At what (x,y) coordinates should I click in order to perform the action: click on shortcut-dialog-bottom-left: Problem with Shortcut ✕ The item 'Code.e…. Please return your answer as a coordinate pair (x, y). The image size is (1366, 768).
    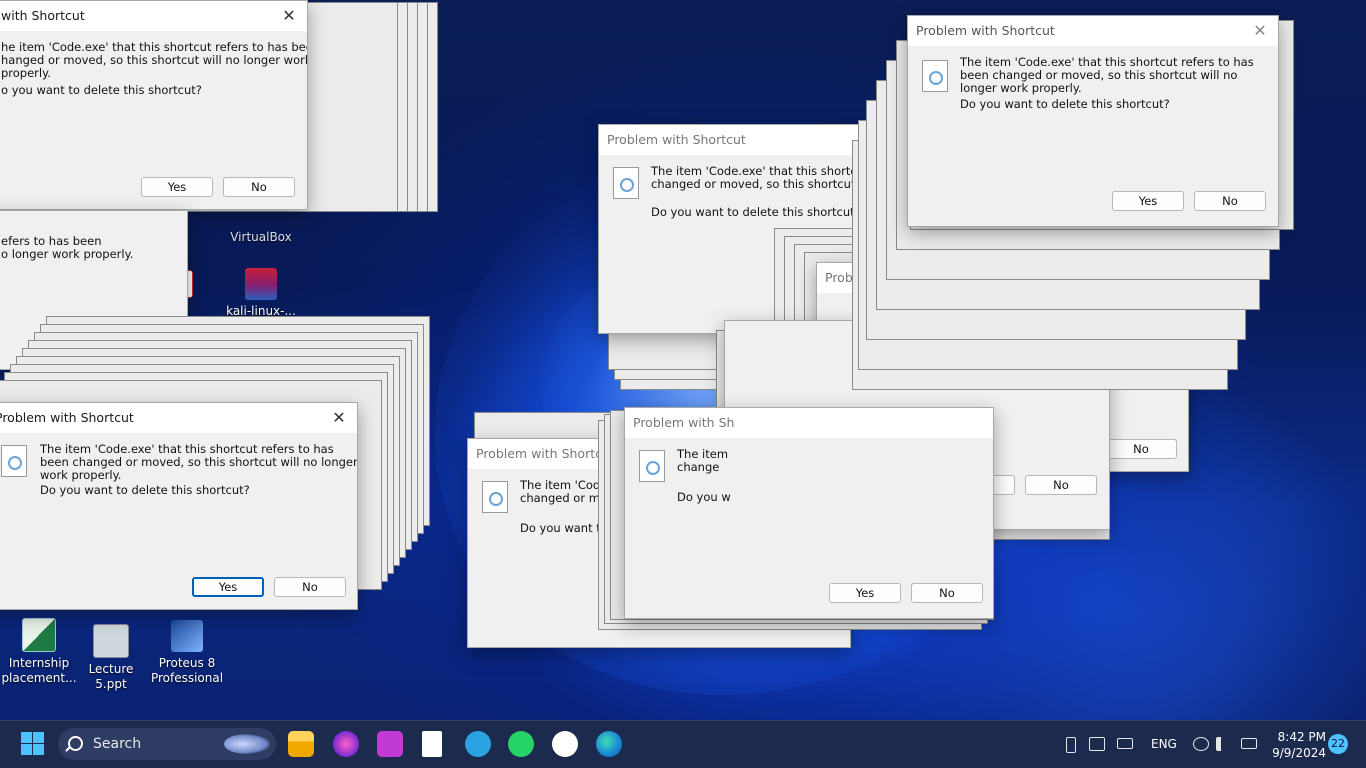
    Looking at the image, I should click on (179, 506).